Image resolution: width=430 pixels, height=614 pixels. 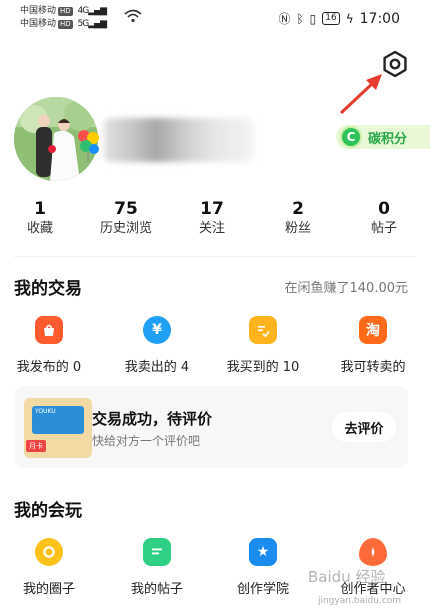 What do you see at coordinates (395, 64) in the screenshot?
I see `settings-gear-icon` at bounding box center [395, 64].